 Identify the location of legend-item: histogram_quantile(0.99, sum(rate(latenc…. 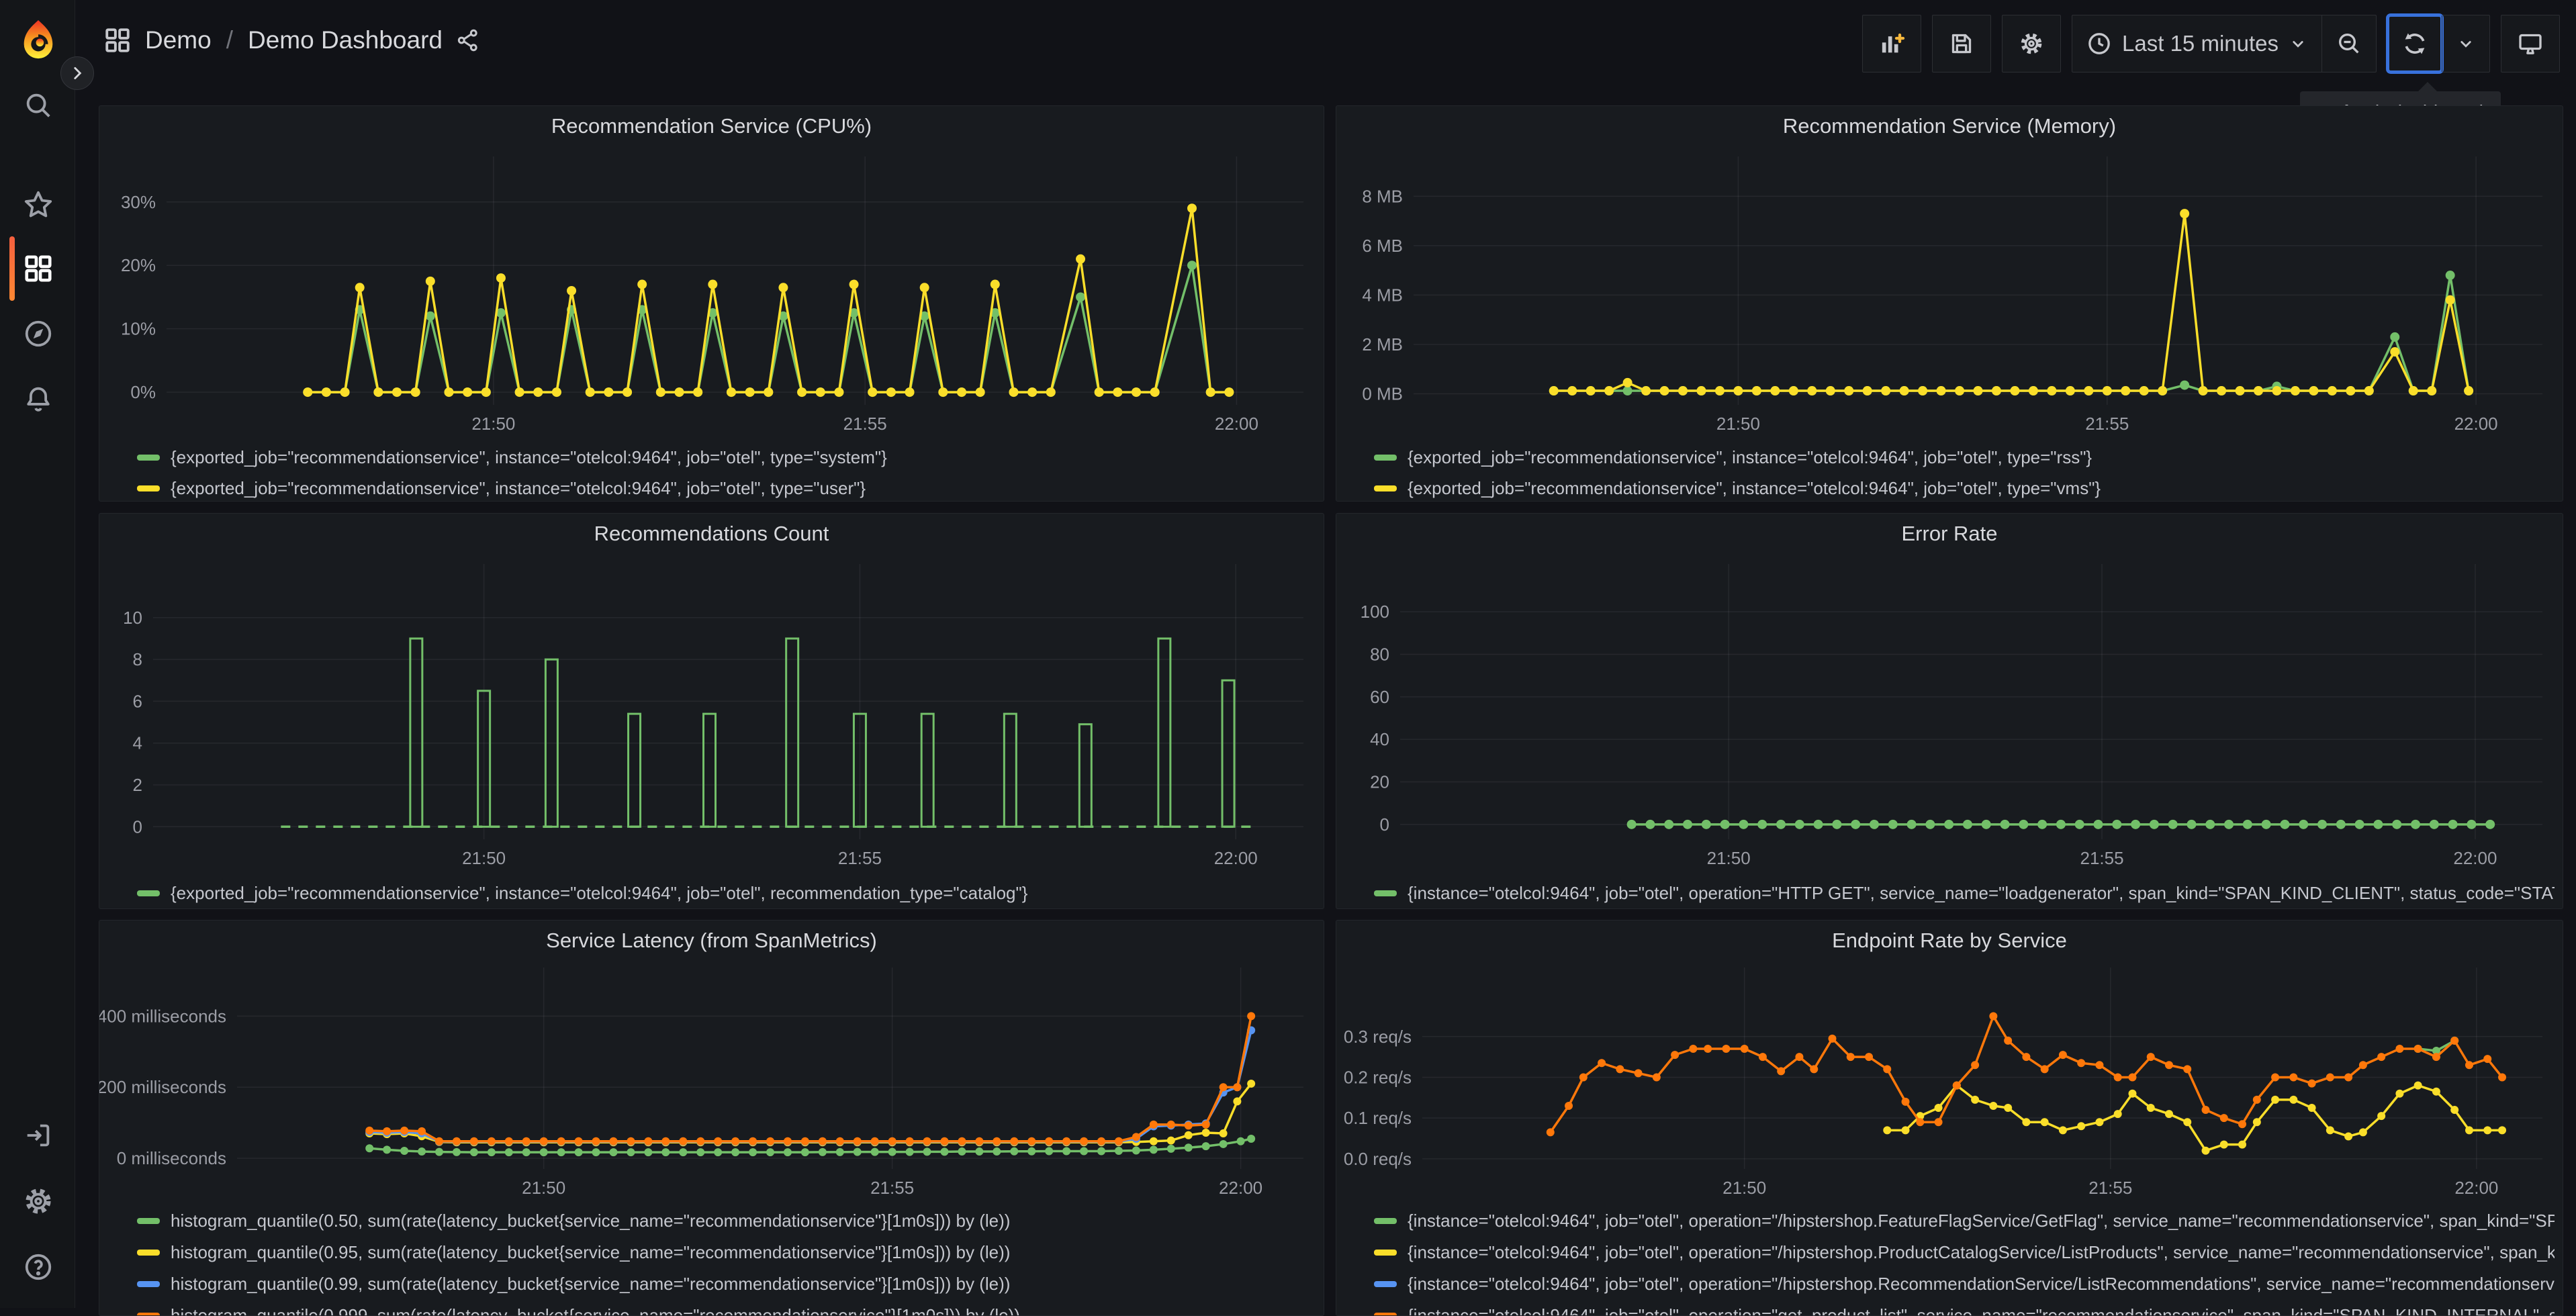
(726, 1284).